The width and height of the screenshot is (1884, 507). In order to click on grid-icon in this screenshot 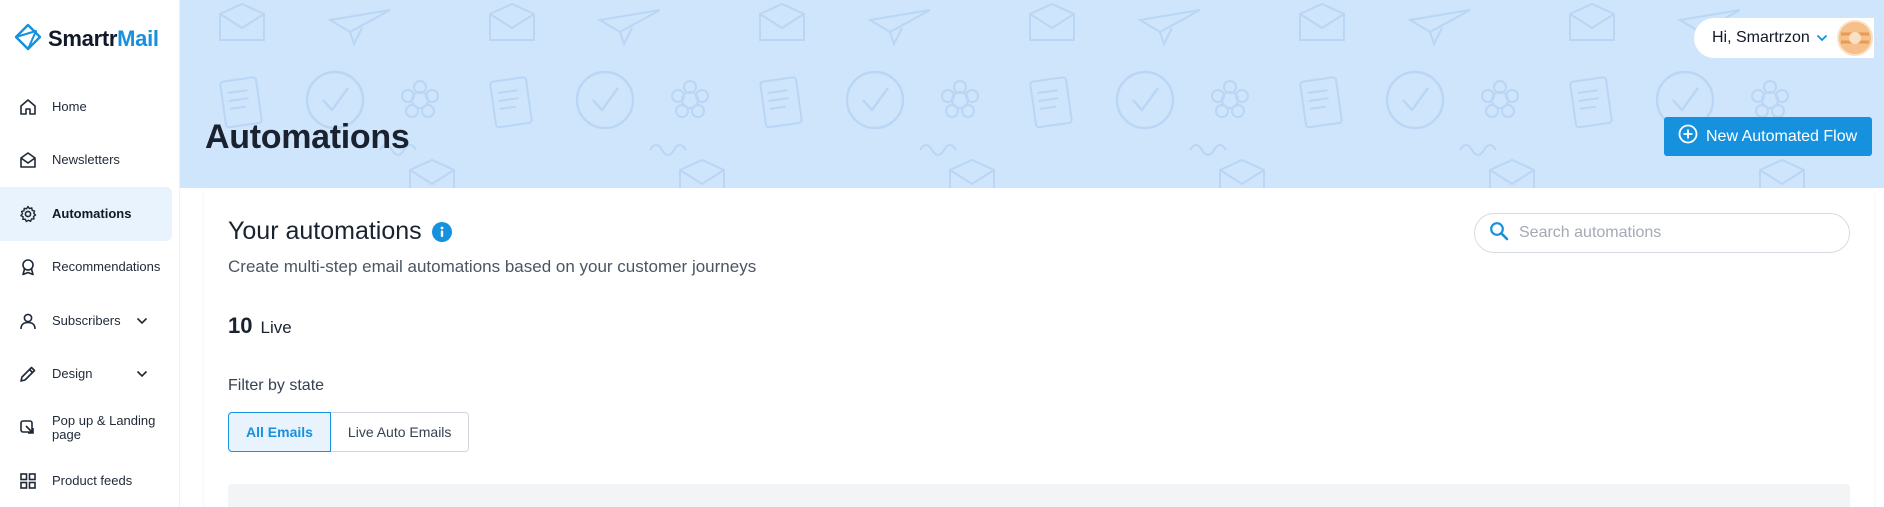, I will do `click(28, 481)`.